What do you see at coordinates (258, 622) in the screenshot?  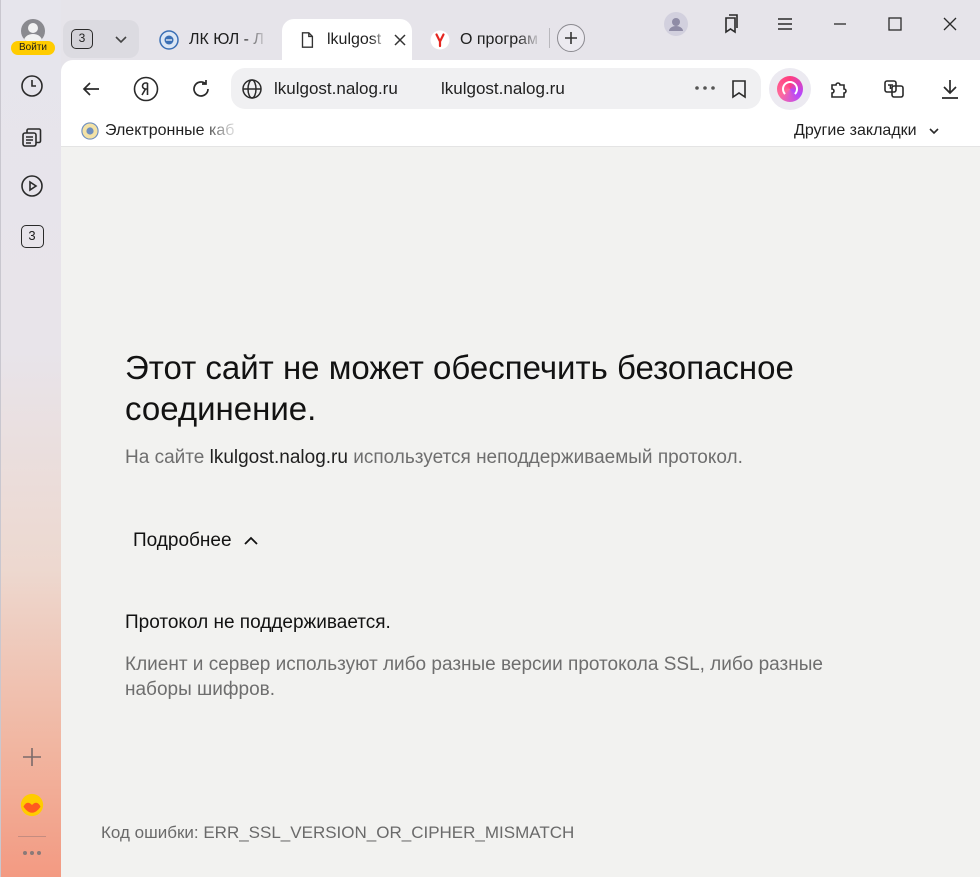 I see `detail-heading: Протокол не поддерживается.` at bounding box center [258, 622].